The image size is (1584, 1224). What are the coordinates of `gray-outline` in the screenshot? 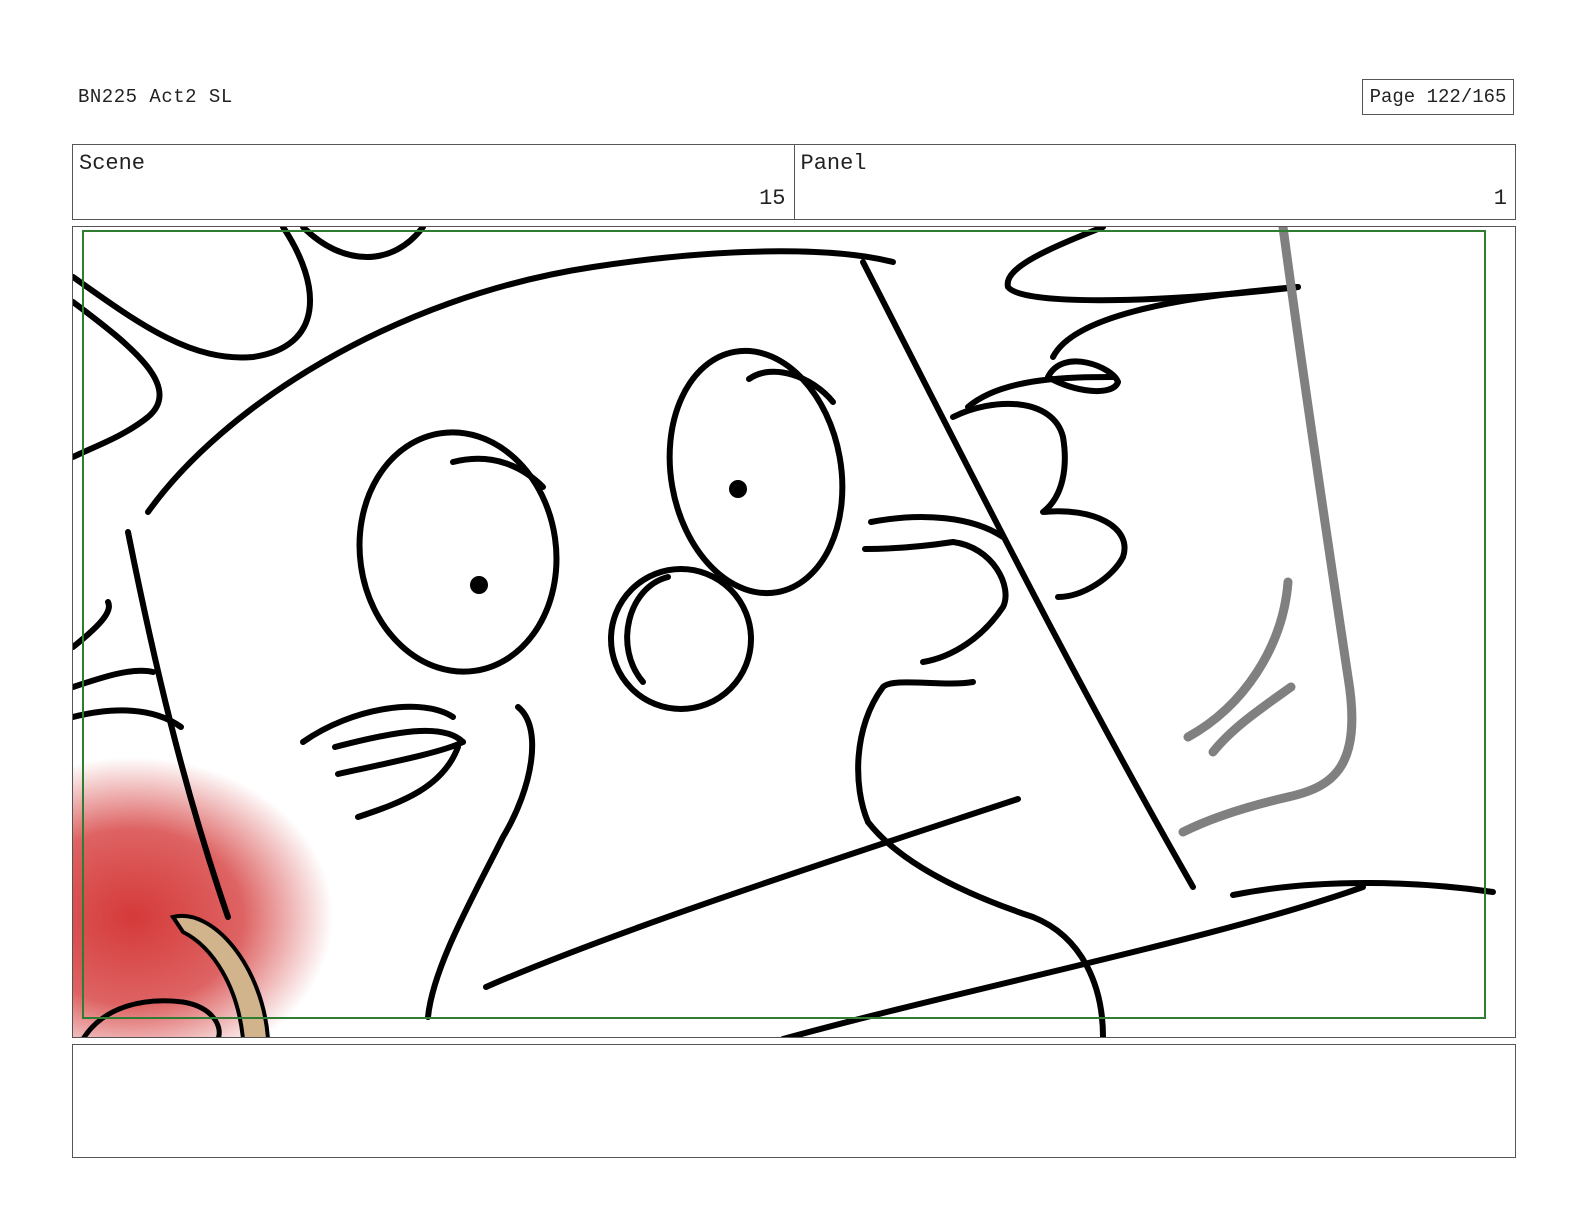 It's located at (1267, 532).